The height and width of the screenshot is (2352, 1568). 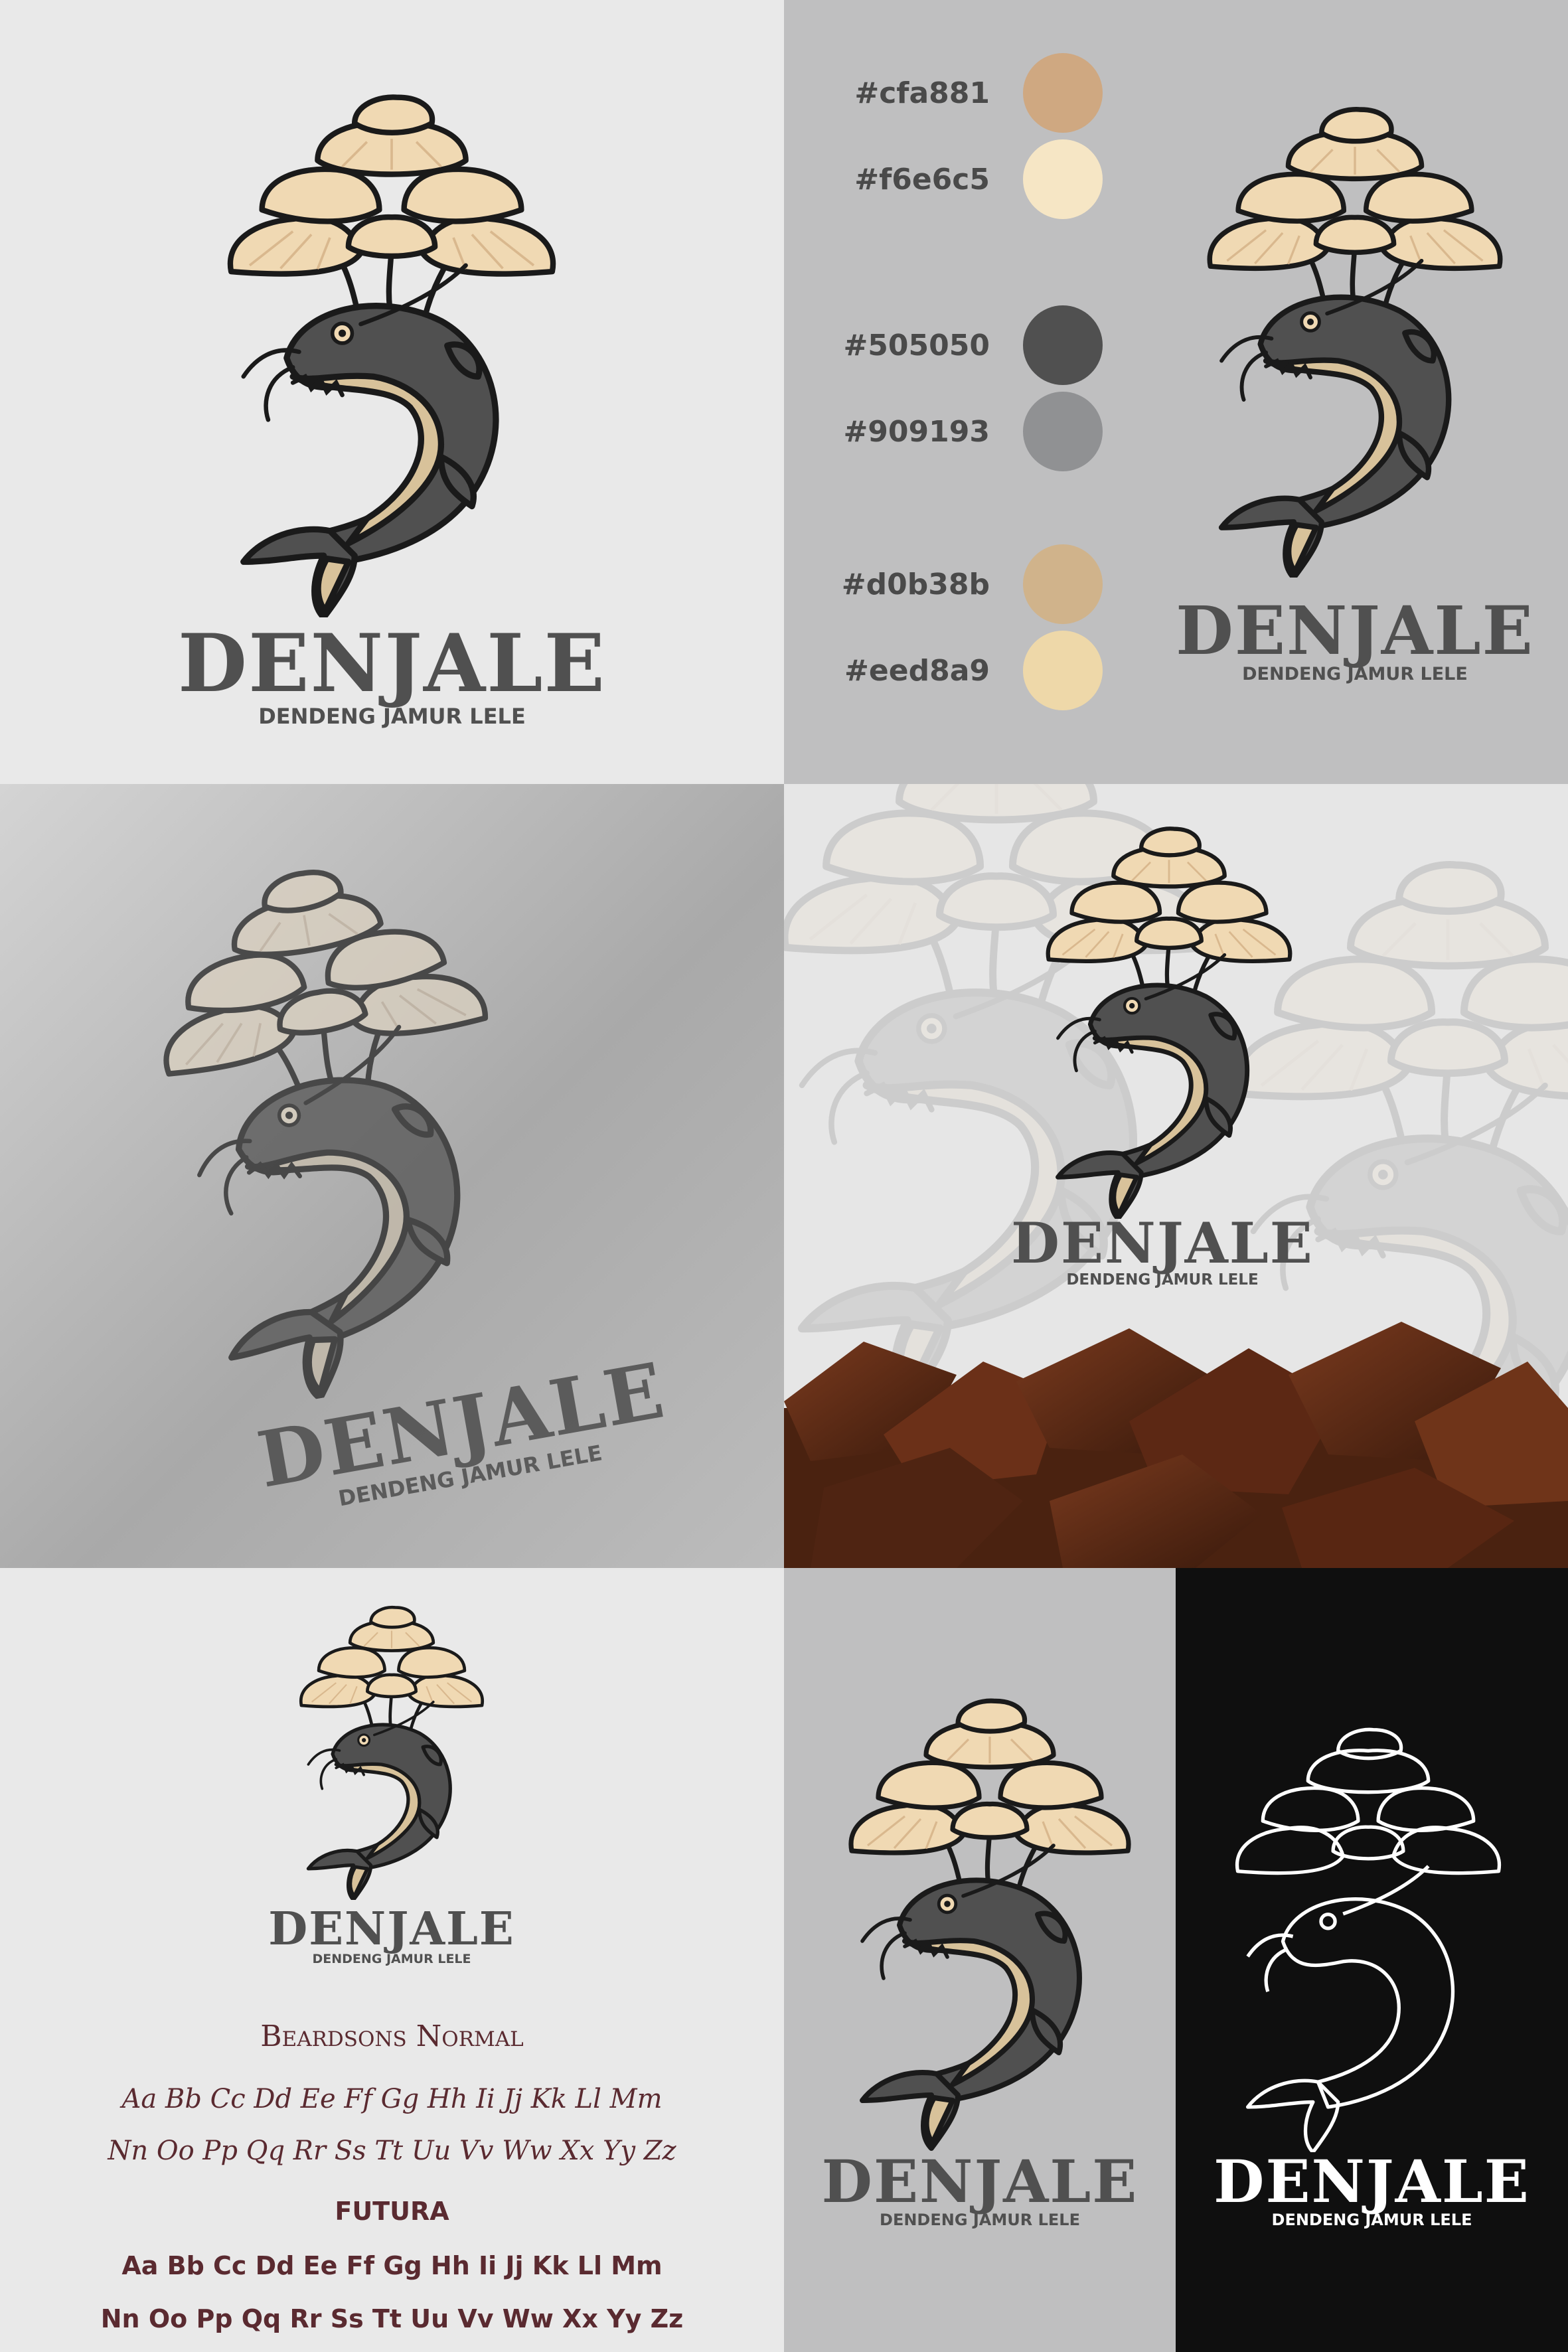 I want to click on swatch-row: #505050, so click(x=960, y=345).